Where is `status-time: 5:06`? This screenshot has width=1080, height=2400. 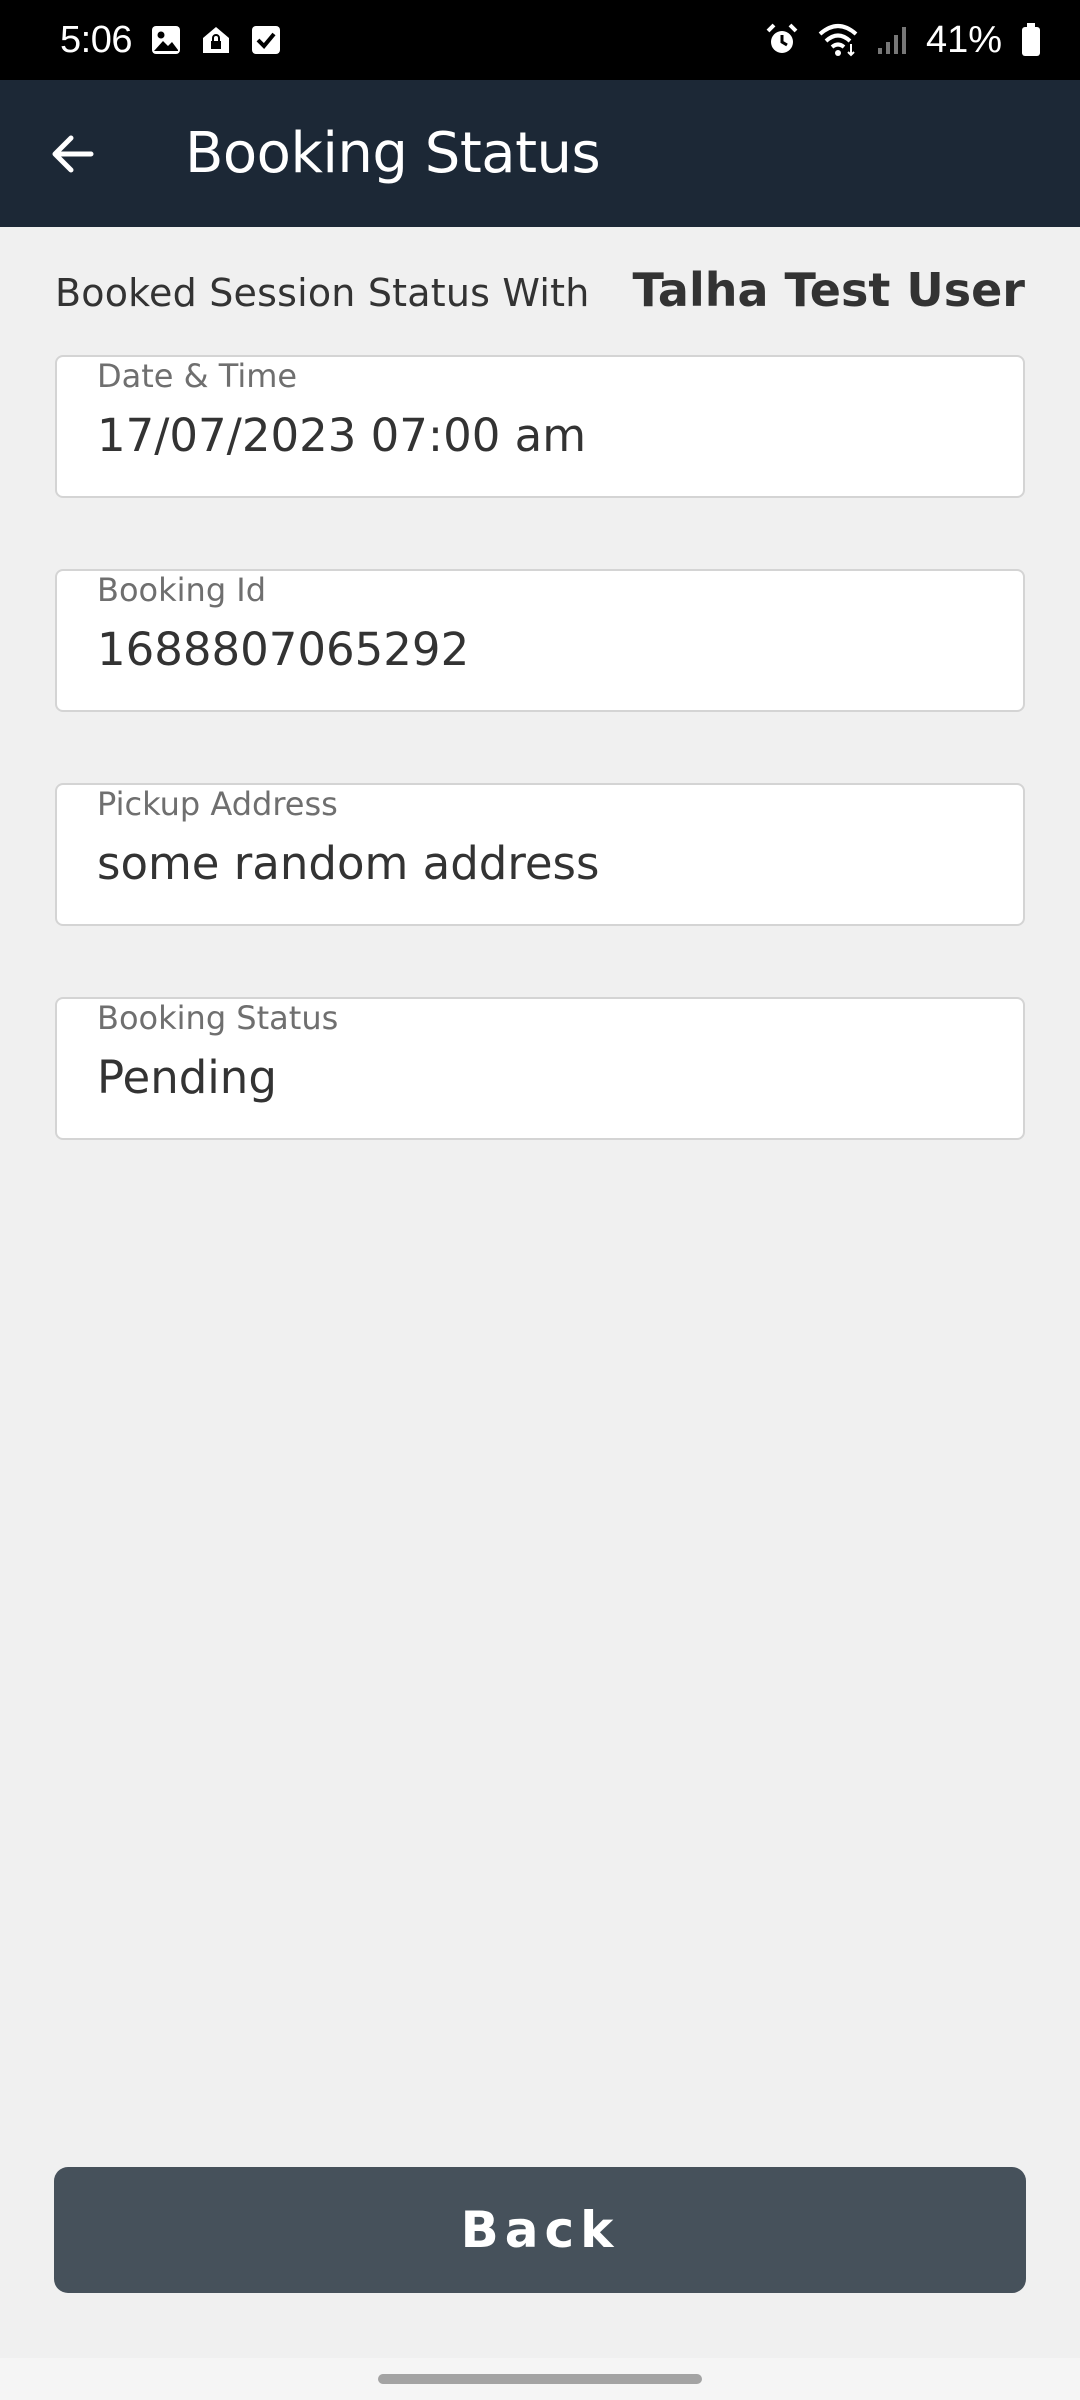 status-time: 5:06 is located at coordinates (96, 39).